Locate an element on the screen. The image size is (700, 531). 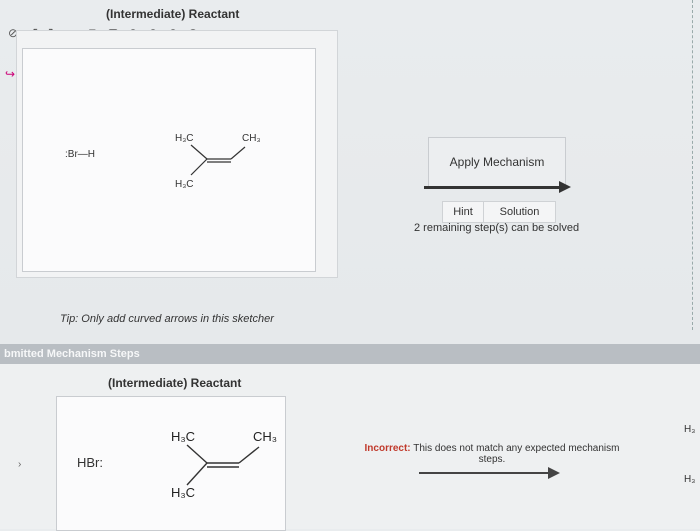
hbr-molecule-label: :Br—H is located at coordinates (80, 154).